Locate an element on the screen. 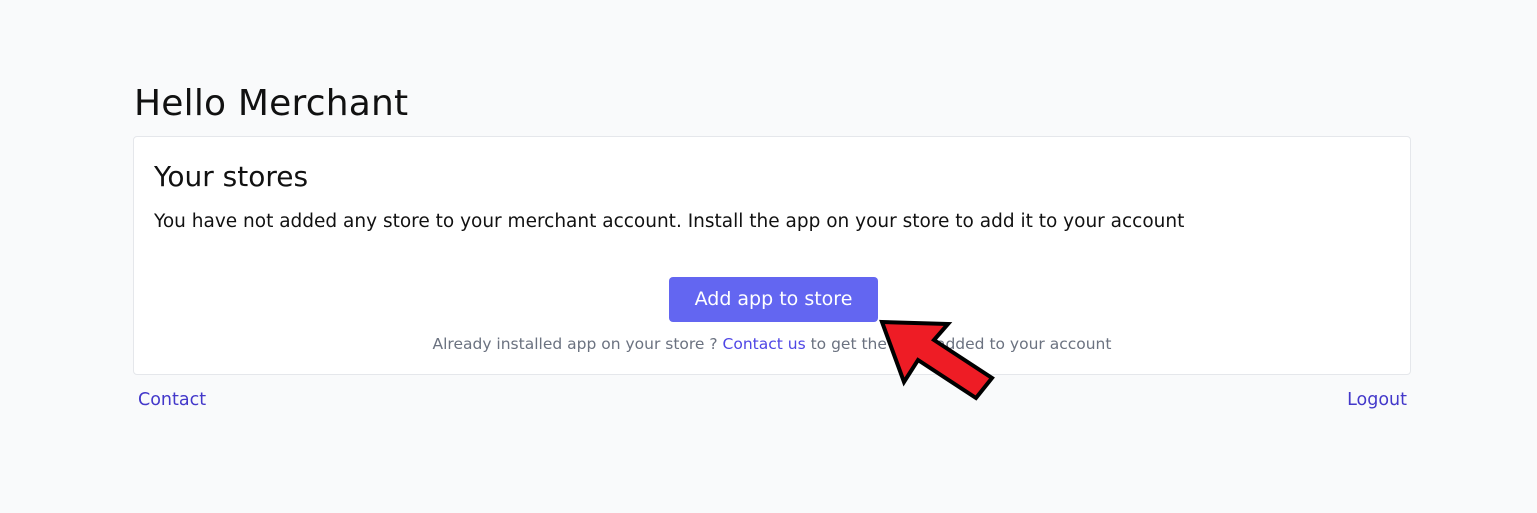 This screenshot has height=513, width=1537. contact-us-link: Contact us is located at coordinates (764, 344).